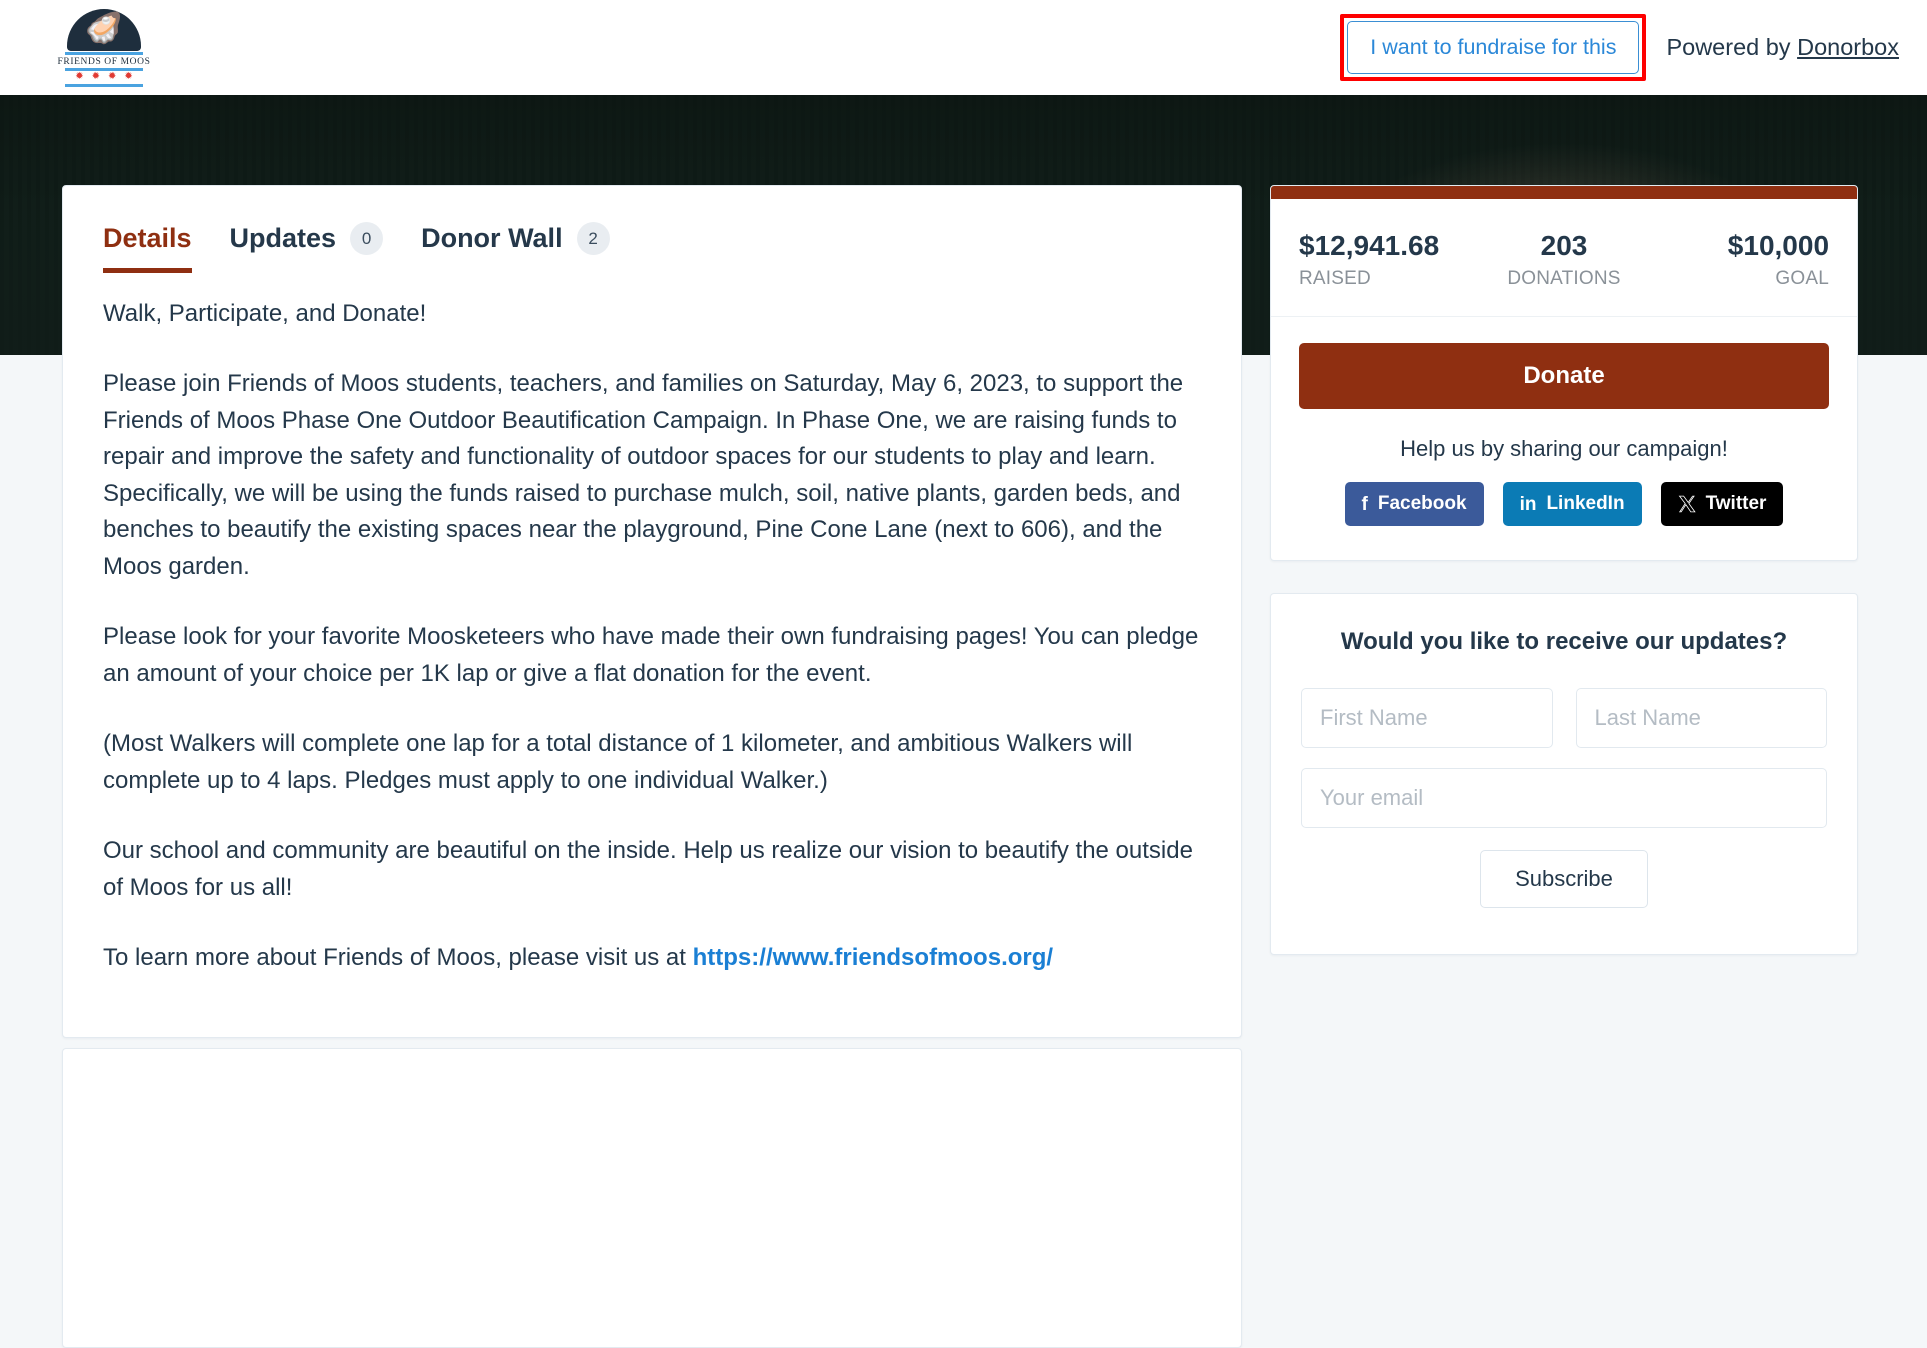 Image resolution: width=1927 pixels, height=1348 pixels. Describe the element at coordinates (1778, 245) in the screenshot. I see `stat-goal-value: $10,000` at that location.